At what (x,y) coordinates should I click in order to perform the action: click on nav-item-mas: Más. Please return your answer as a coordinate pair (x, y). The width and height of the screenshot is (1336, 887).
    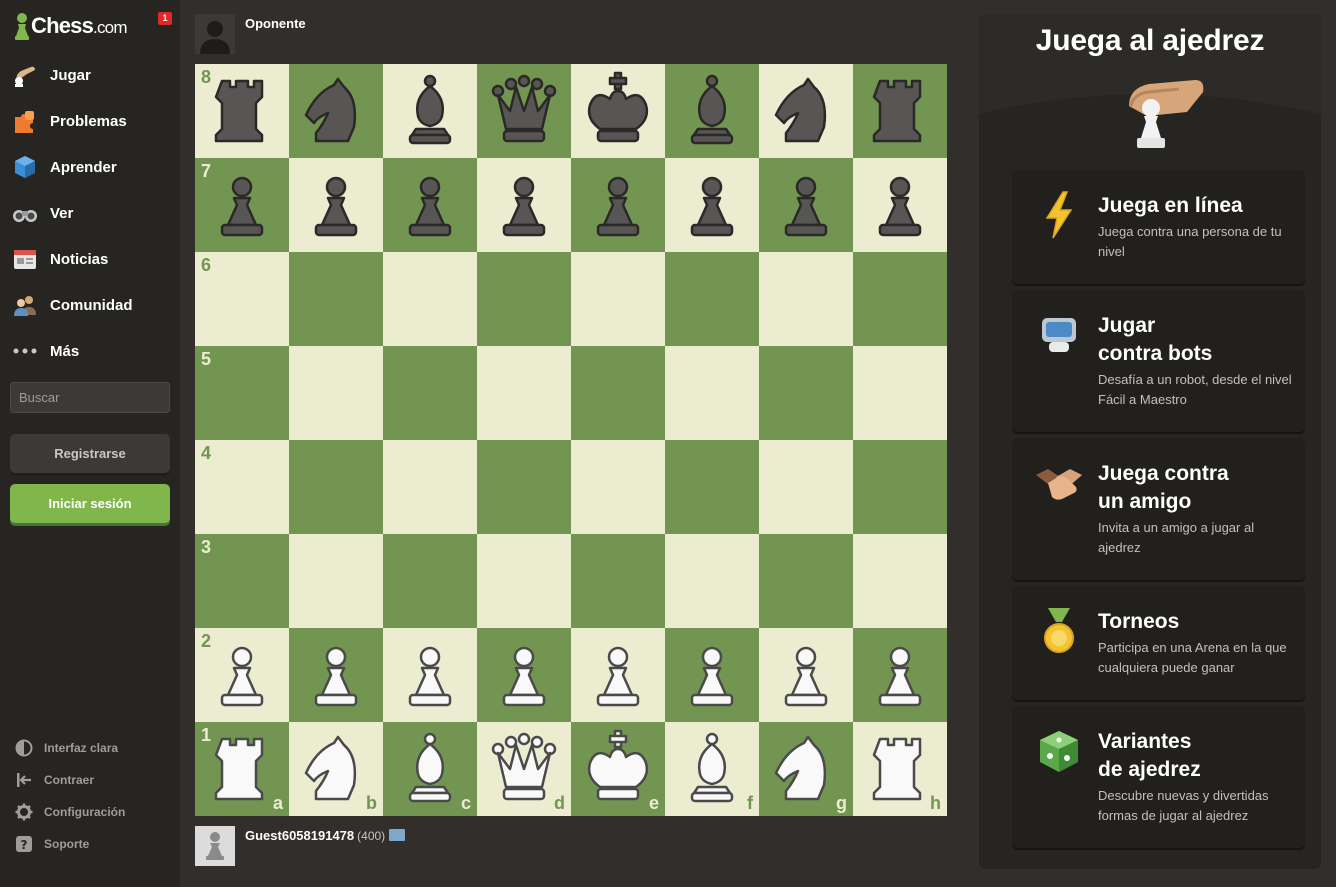
    Looking at the image, I should click on (90, 351).